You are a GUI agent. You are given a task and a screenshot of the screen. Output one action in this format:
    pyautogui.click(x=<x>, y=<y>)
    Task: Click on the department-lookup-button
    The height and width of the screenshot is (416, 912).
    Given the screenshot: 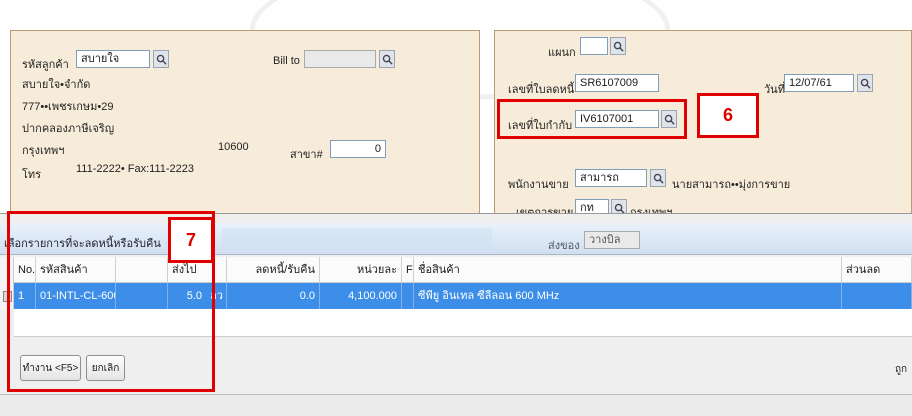 What is the action you would take?
    pyautogui.click(x=618, y=46)
    